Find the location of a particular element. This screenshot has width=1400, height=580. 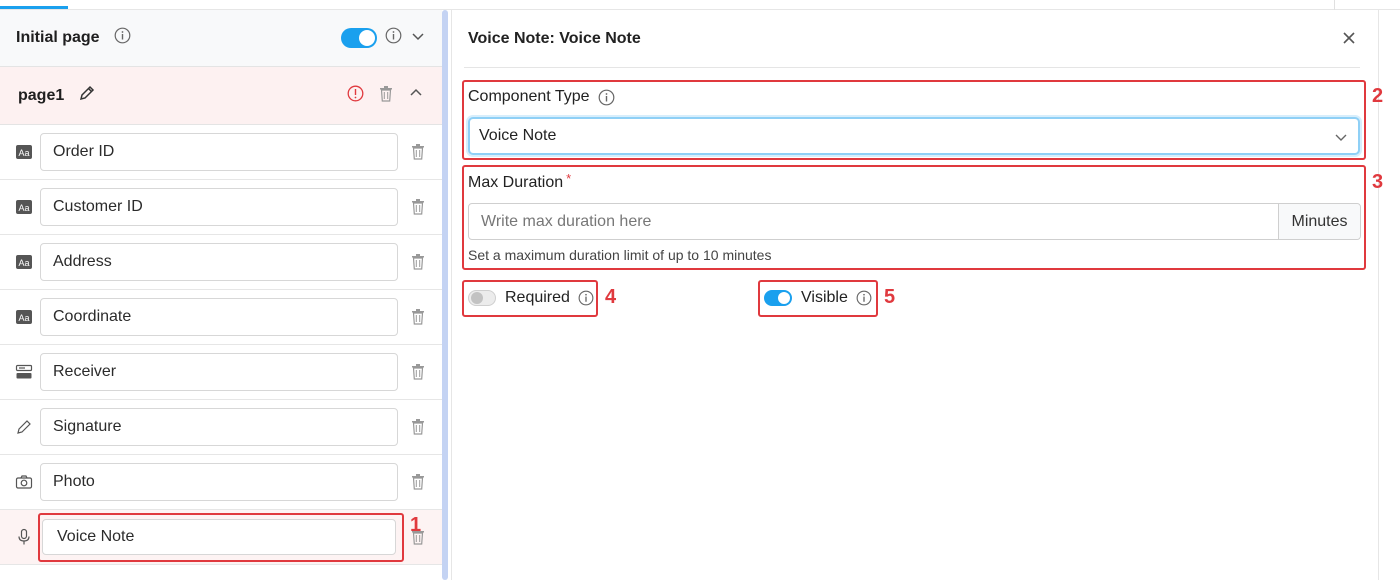

field-label-box: Order ID is located at coordinates (219, 152).